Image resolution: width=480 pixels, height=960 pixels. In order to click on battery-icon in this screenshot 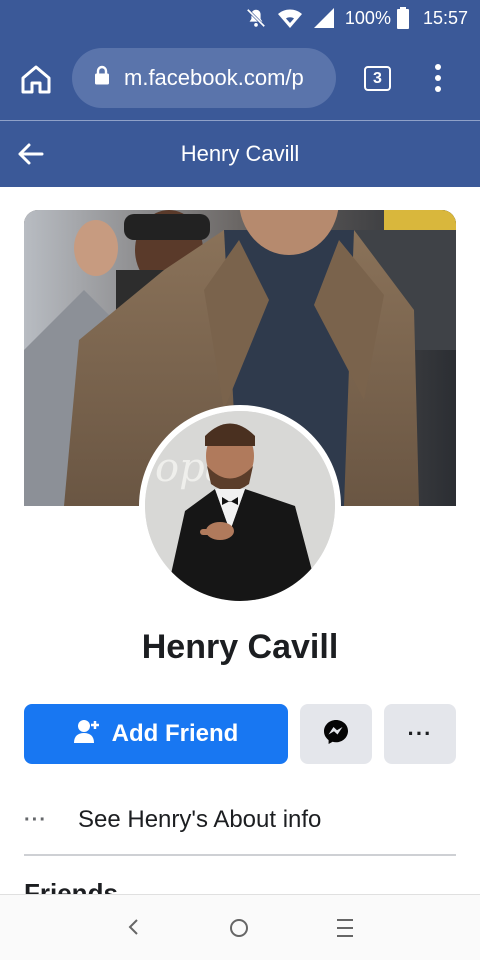, I will do `click(402, 18)`.